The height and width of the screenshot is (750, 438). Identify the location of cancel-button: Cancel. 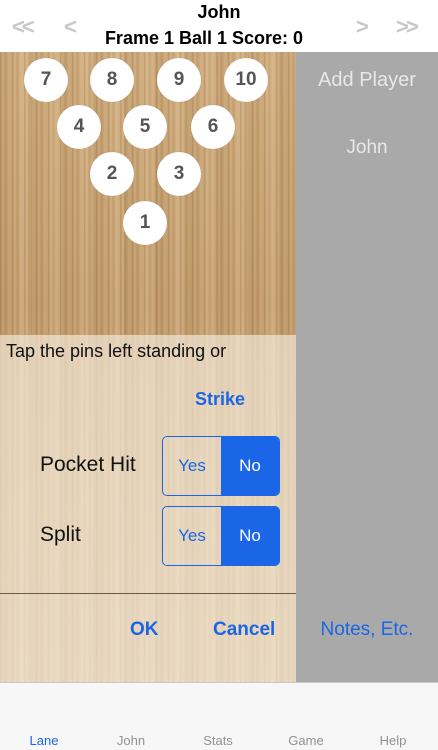
(244, 630).